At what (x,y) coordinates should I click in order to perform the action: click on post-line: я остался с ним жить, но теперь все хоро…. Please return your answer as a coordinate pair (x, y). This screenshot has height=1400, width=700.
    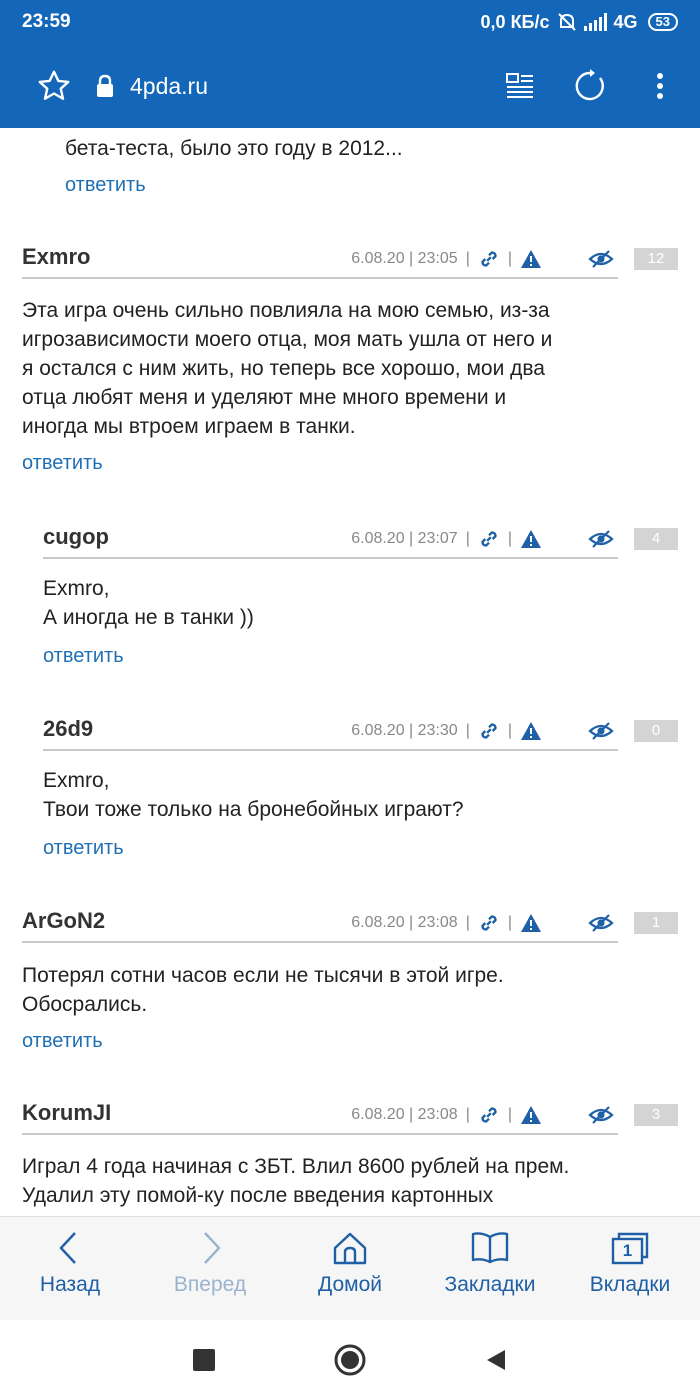
    Looking at the image, I should click on (283, 368).